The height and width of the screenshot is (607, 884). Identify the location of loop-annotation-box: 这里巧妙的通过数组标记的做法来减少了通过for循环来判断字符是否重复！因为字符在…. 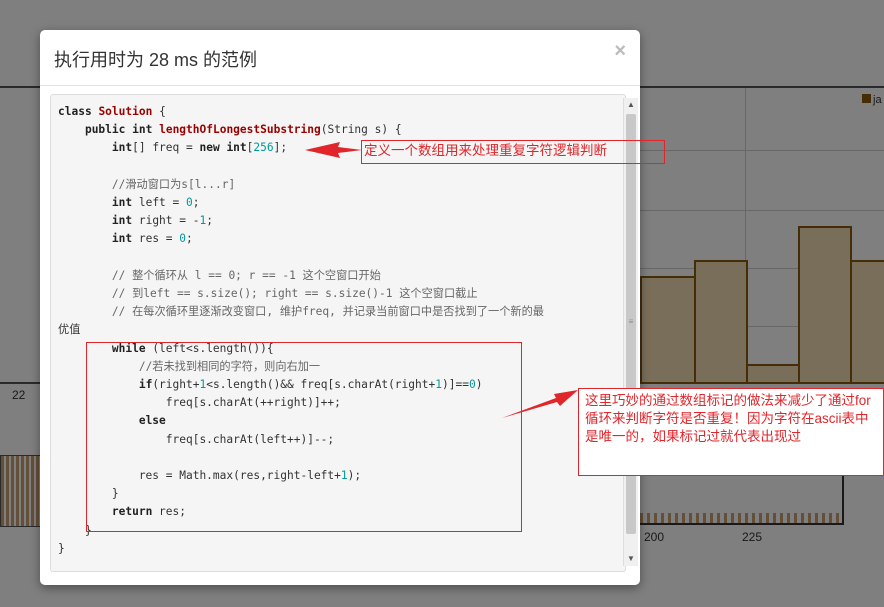
(731, 432).